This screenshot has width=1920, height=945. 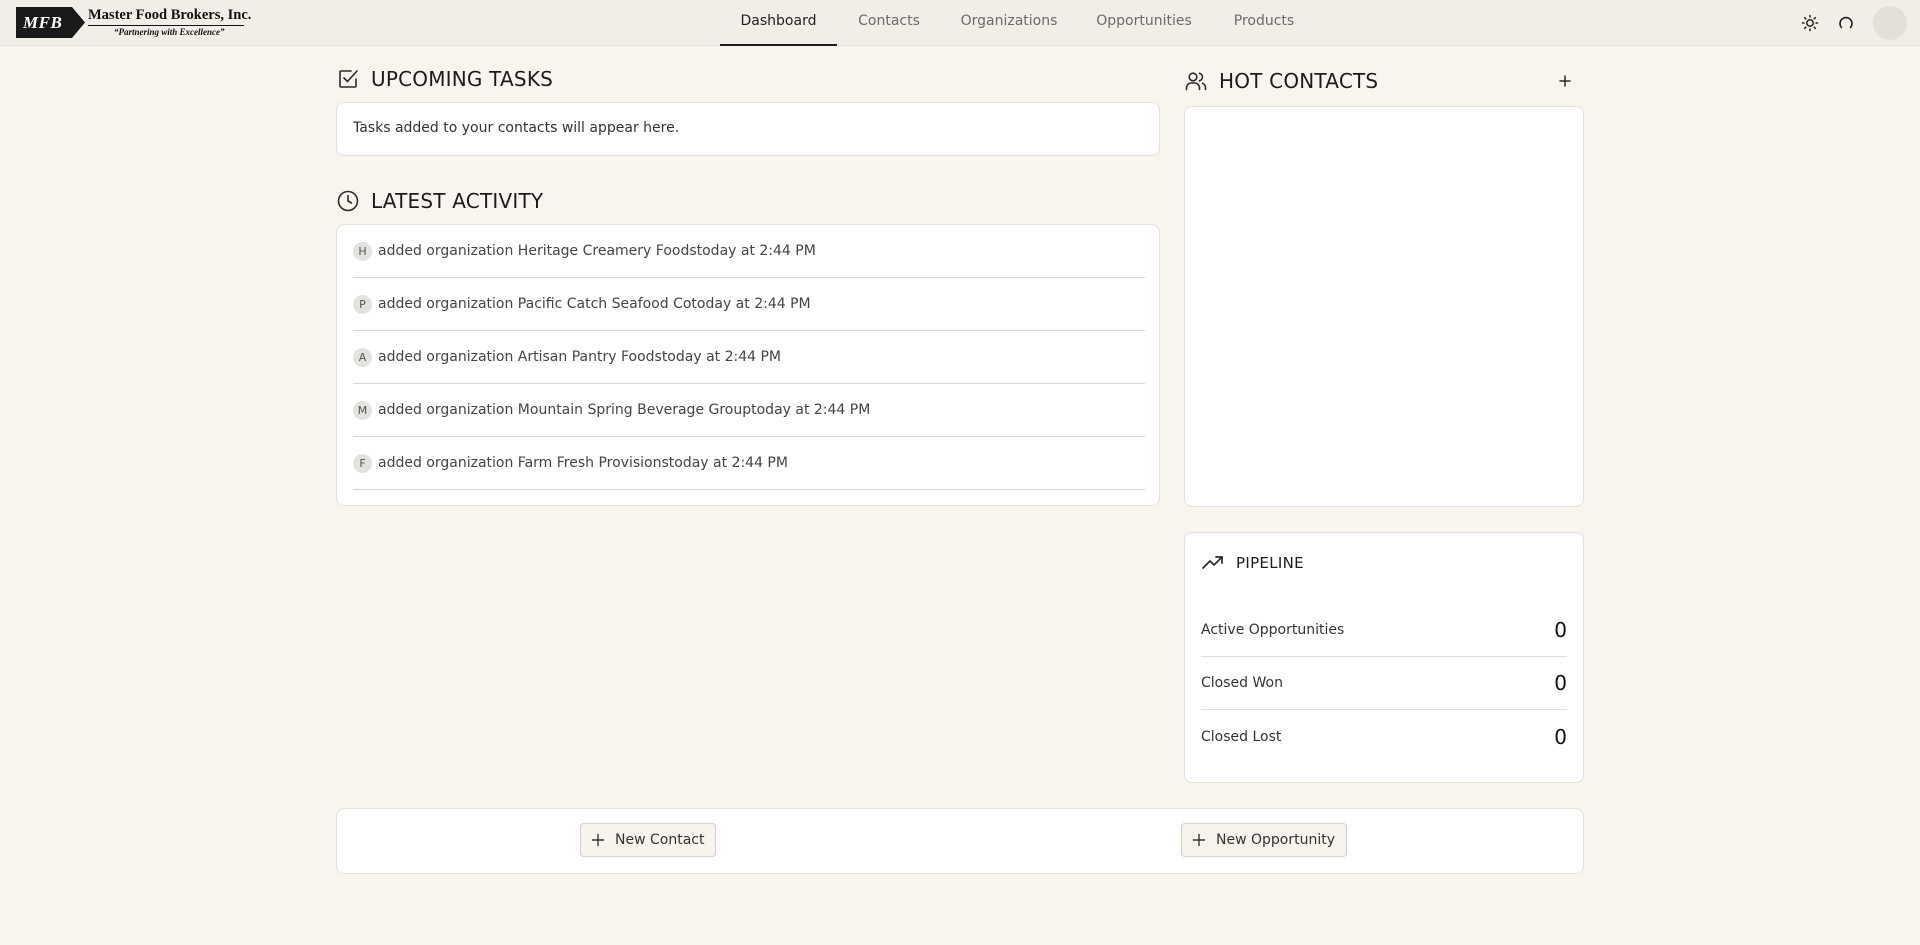 I want to click on logo-mark-text: MFB, so click(x=43, y=22).